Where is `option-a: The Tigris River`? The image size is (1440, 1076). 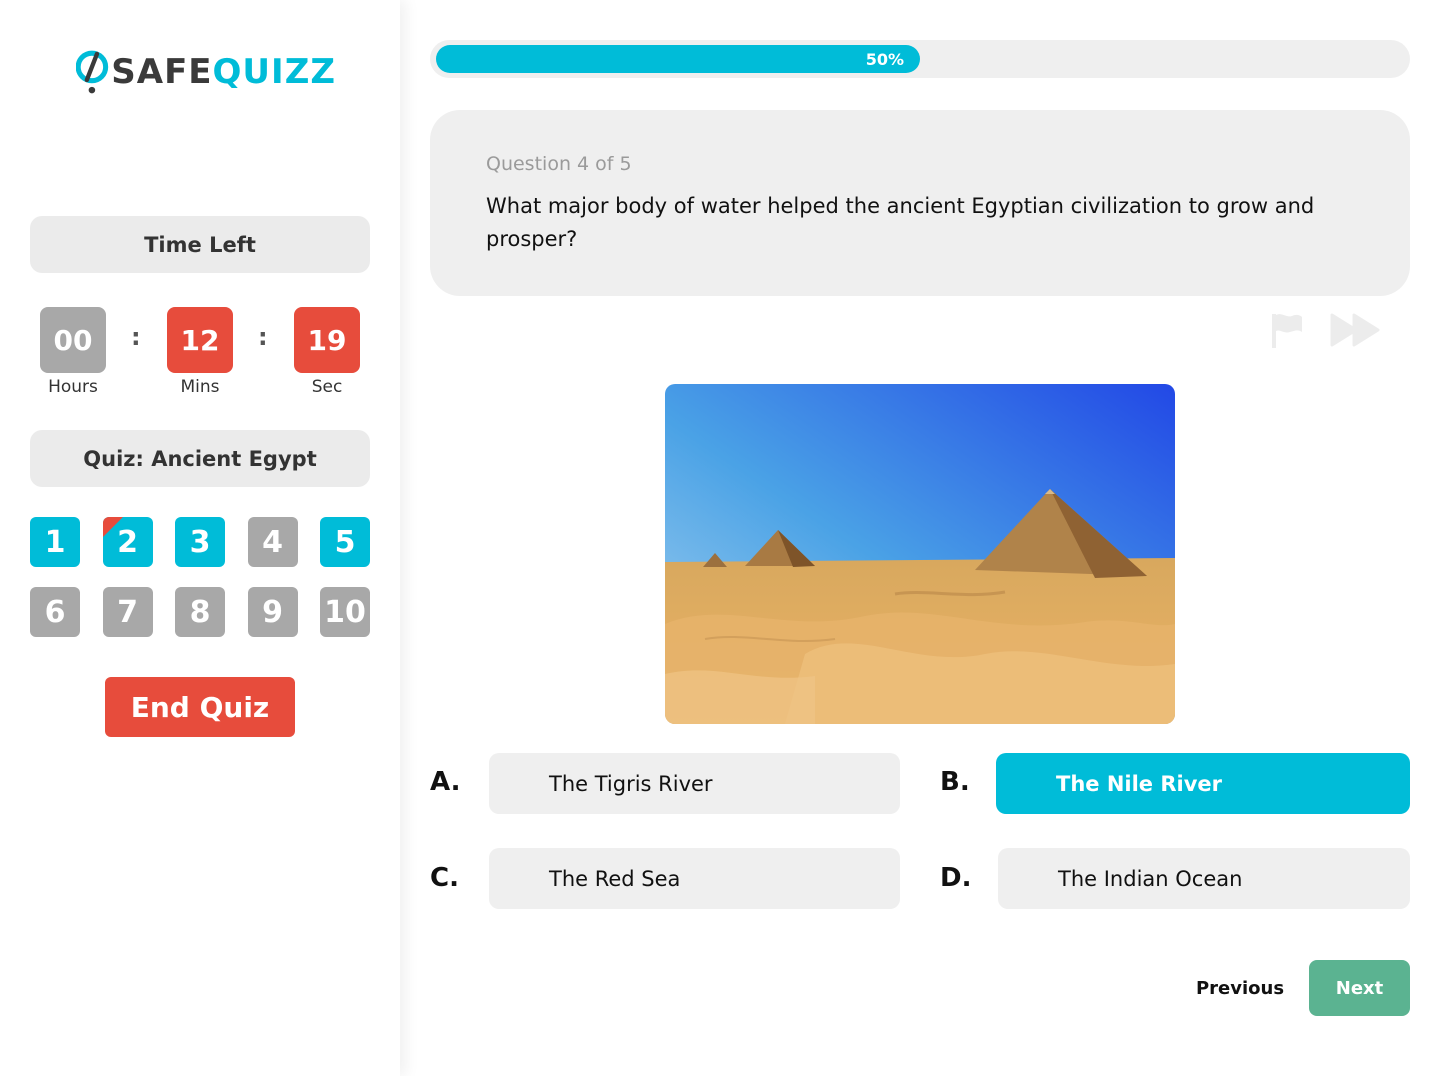 option-a: The Tigris River is located at coordinates (694, 783).